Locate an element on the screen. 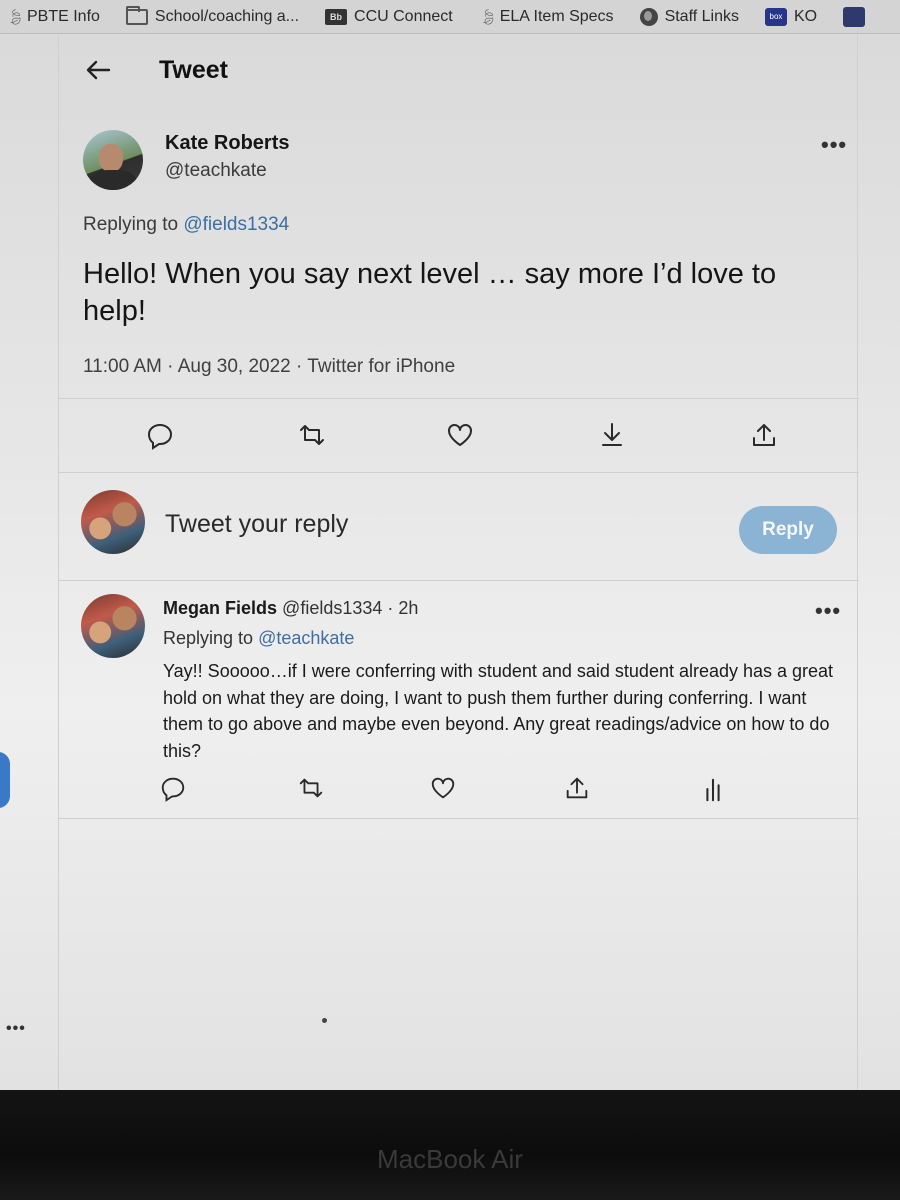 The width and height of the screenshot is (900, 1200). bookmark-ccu-connect: Bb CCU Connect is located at coordinates (389, 17).